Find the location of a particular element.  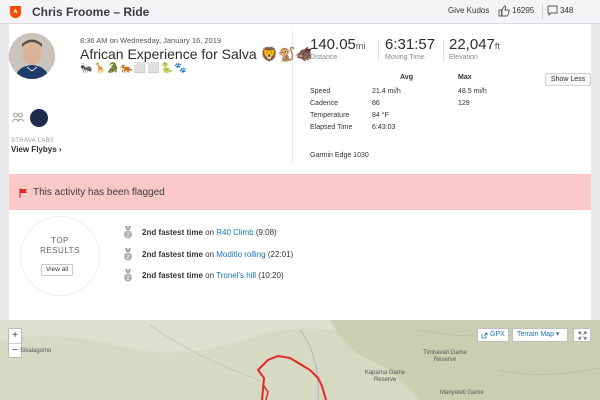

stat-unit: ft is located at coordinates (497, 46).